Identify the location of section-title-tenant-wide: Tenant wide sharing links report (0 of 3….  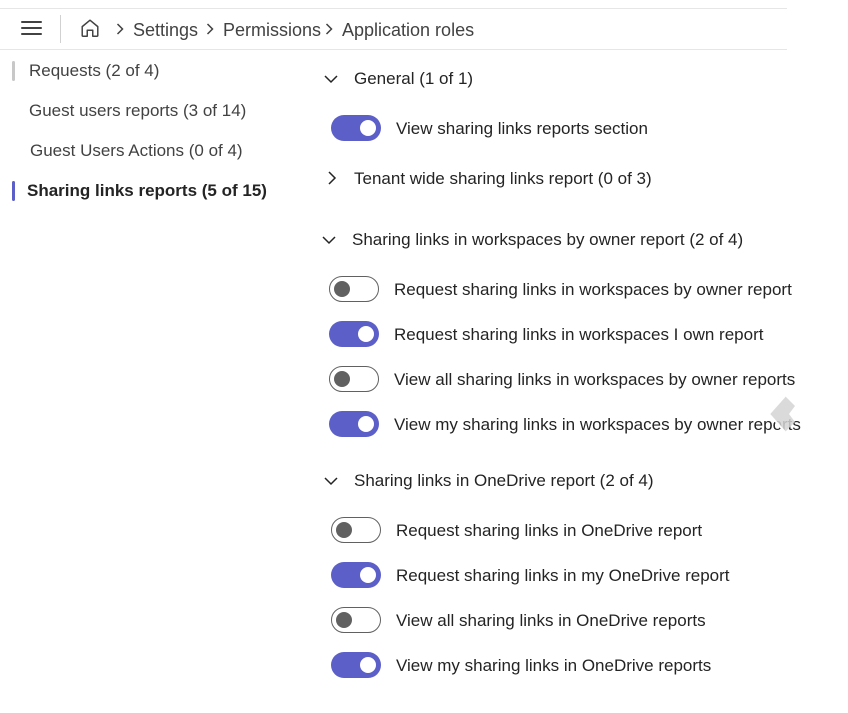
(503, 179).